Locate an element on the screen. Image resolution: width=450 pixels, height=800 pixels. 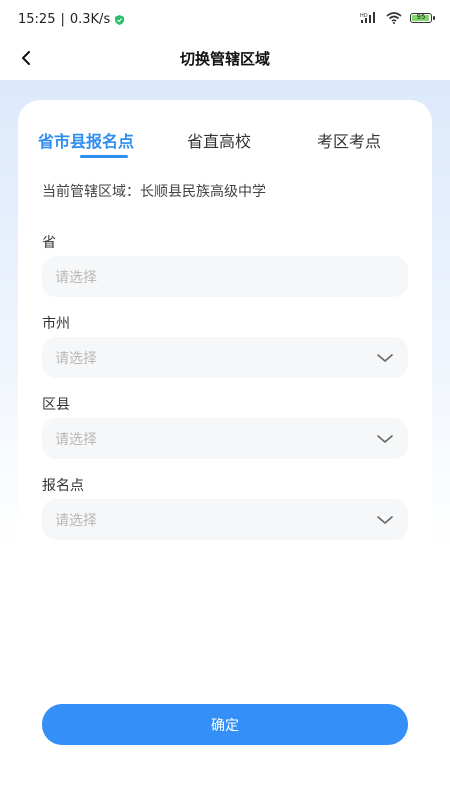
status-bar: 15:25 | 0.3K/s HD 95 is located at coordinates (225, 20).